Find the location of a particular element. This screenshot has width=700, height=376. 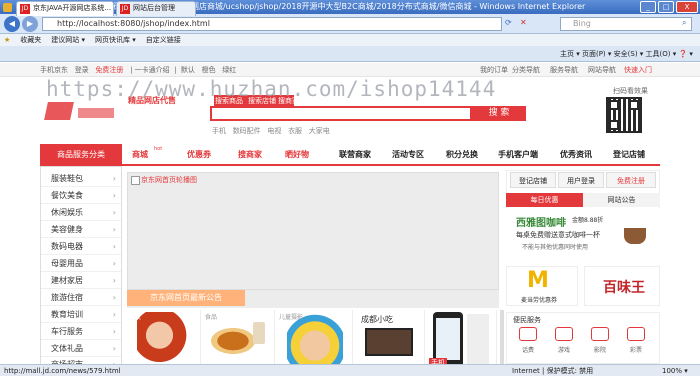

help-menu: ❓ ▾ is located at coordinates (685, 54).